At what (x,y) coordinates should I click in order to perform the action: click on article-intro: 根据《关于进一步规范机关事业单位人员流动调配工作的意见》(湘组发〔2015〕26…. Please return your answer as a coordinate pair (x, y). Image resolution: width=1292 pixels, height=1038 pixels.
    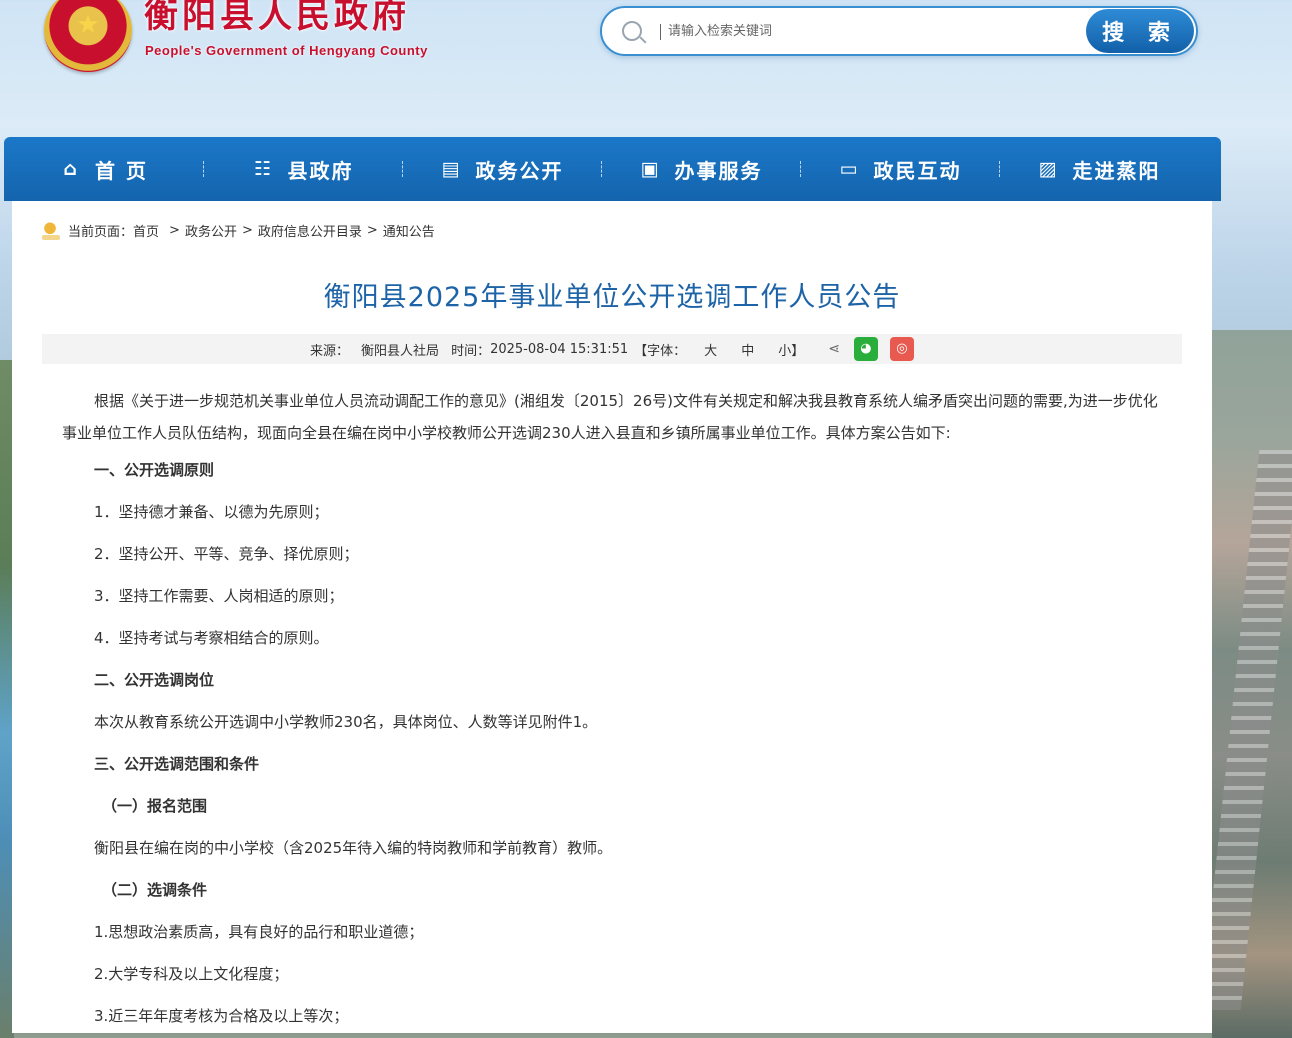
    Looking at the image, I should click on (610, 417).